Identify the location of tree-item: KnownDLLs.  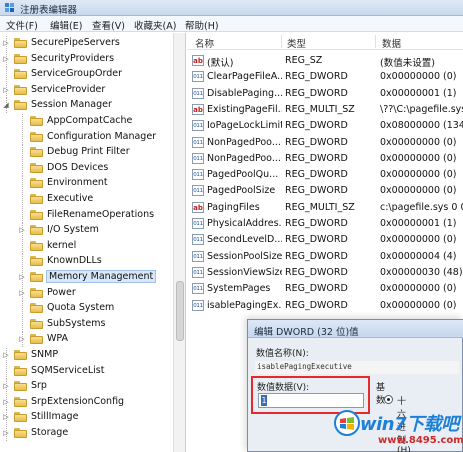
(86, 262).